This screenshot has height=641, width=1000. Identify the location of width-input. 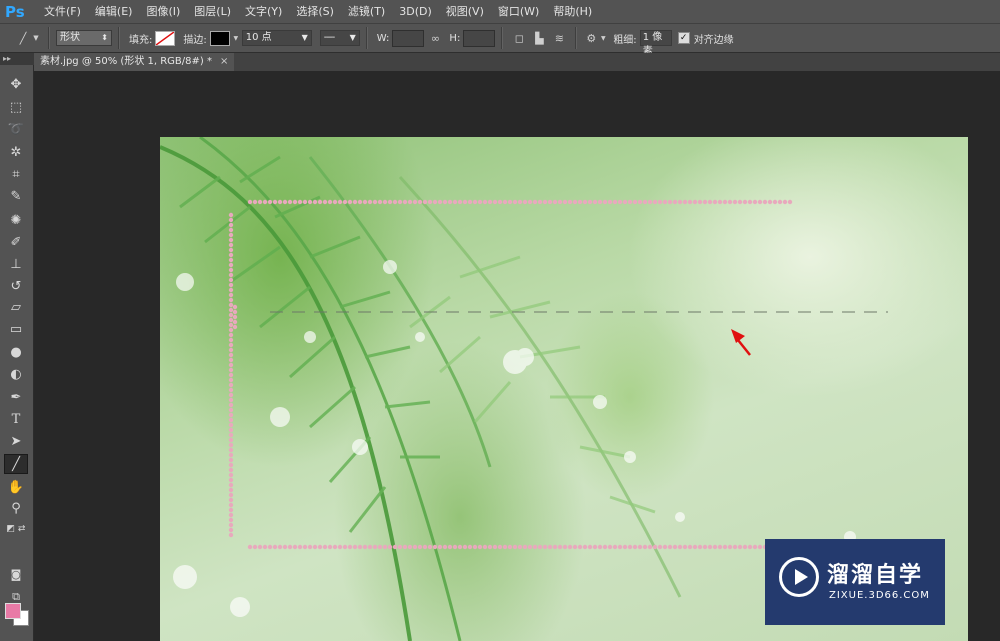
(408, 38).